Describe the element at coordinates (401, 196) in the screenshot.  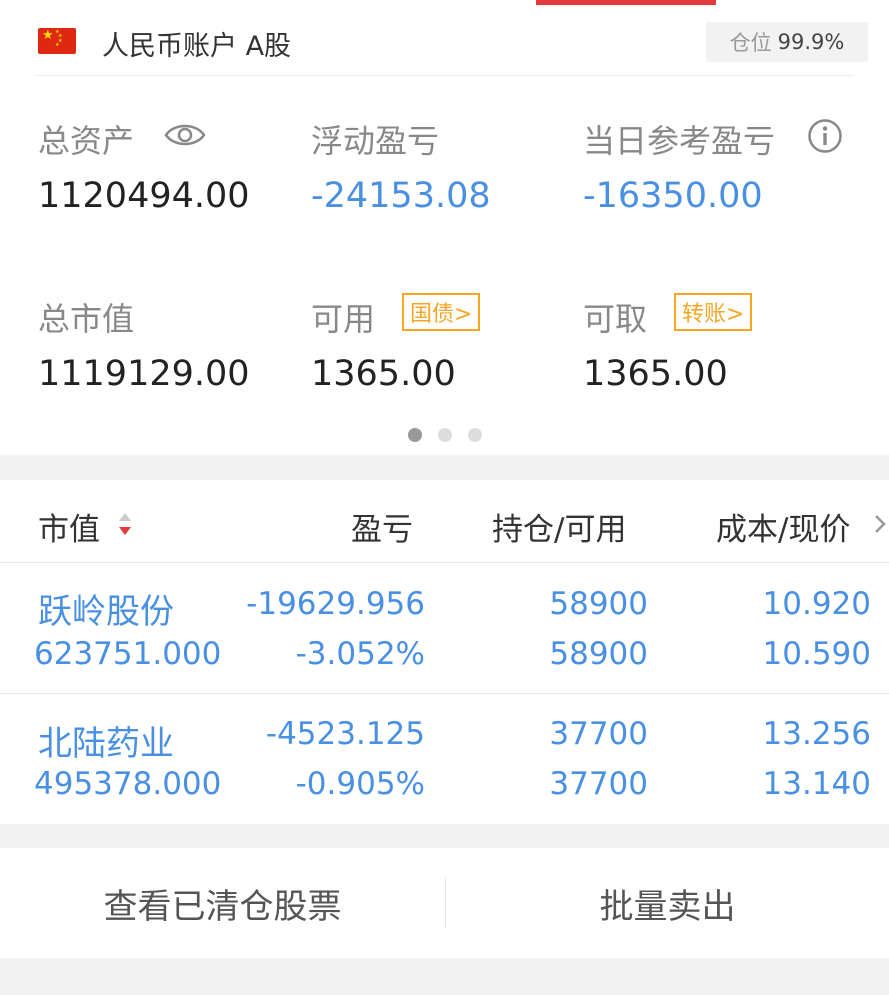
I see `floating-pl-value: -24153.08` at that location.